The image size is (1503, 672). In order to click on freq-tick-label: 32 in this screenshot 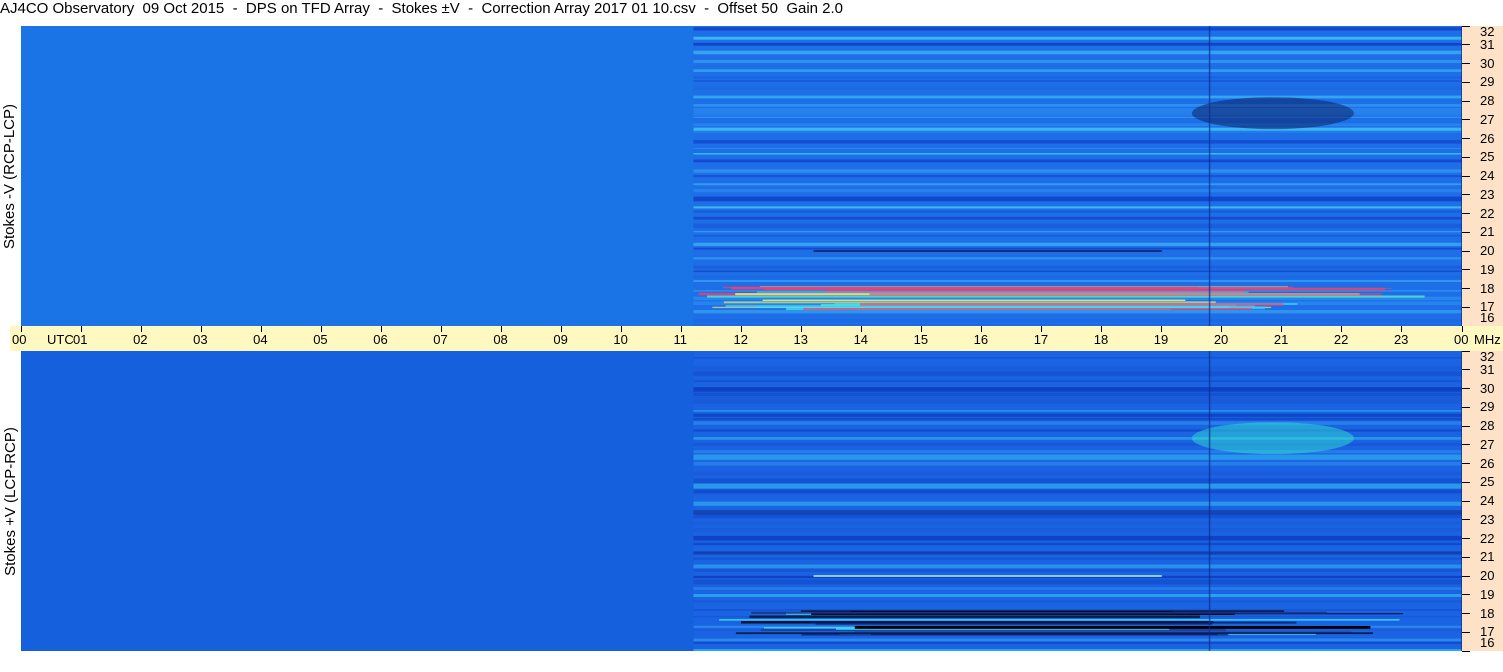, I will do `click(1487, 31)`.